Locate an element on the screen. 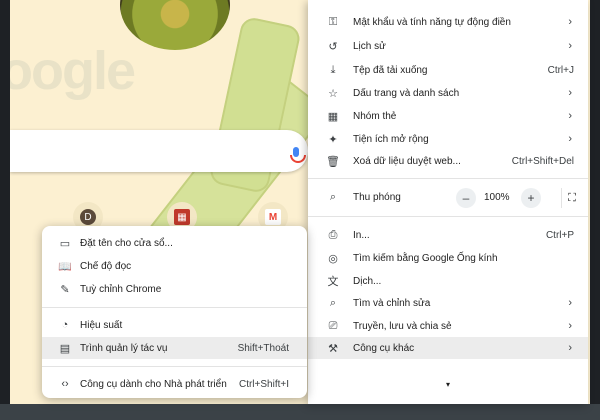 The width and height of the screenshot is (600, 420). menu-item-label: Truyền, lưu và chia sẻ is located at coordinates (402, 326).